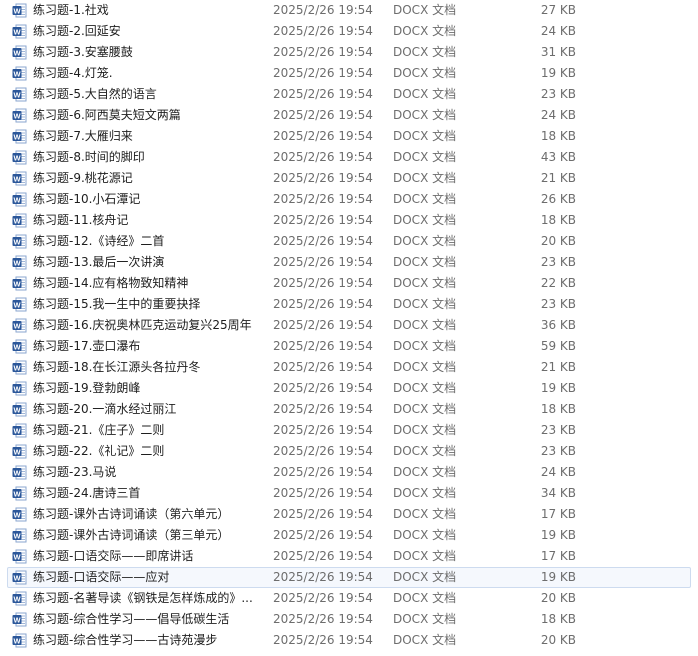 The image size is (698, 656). What do you see at coordinates (99, 241) in the screenshot?
I see `file-name: 练习题-12.《诗经》二首` at bounding box center [99, 241].